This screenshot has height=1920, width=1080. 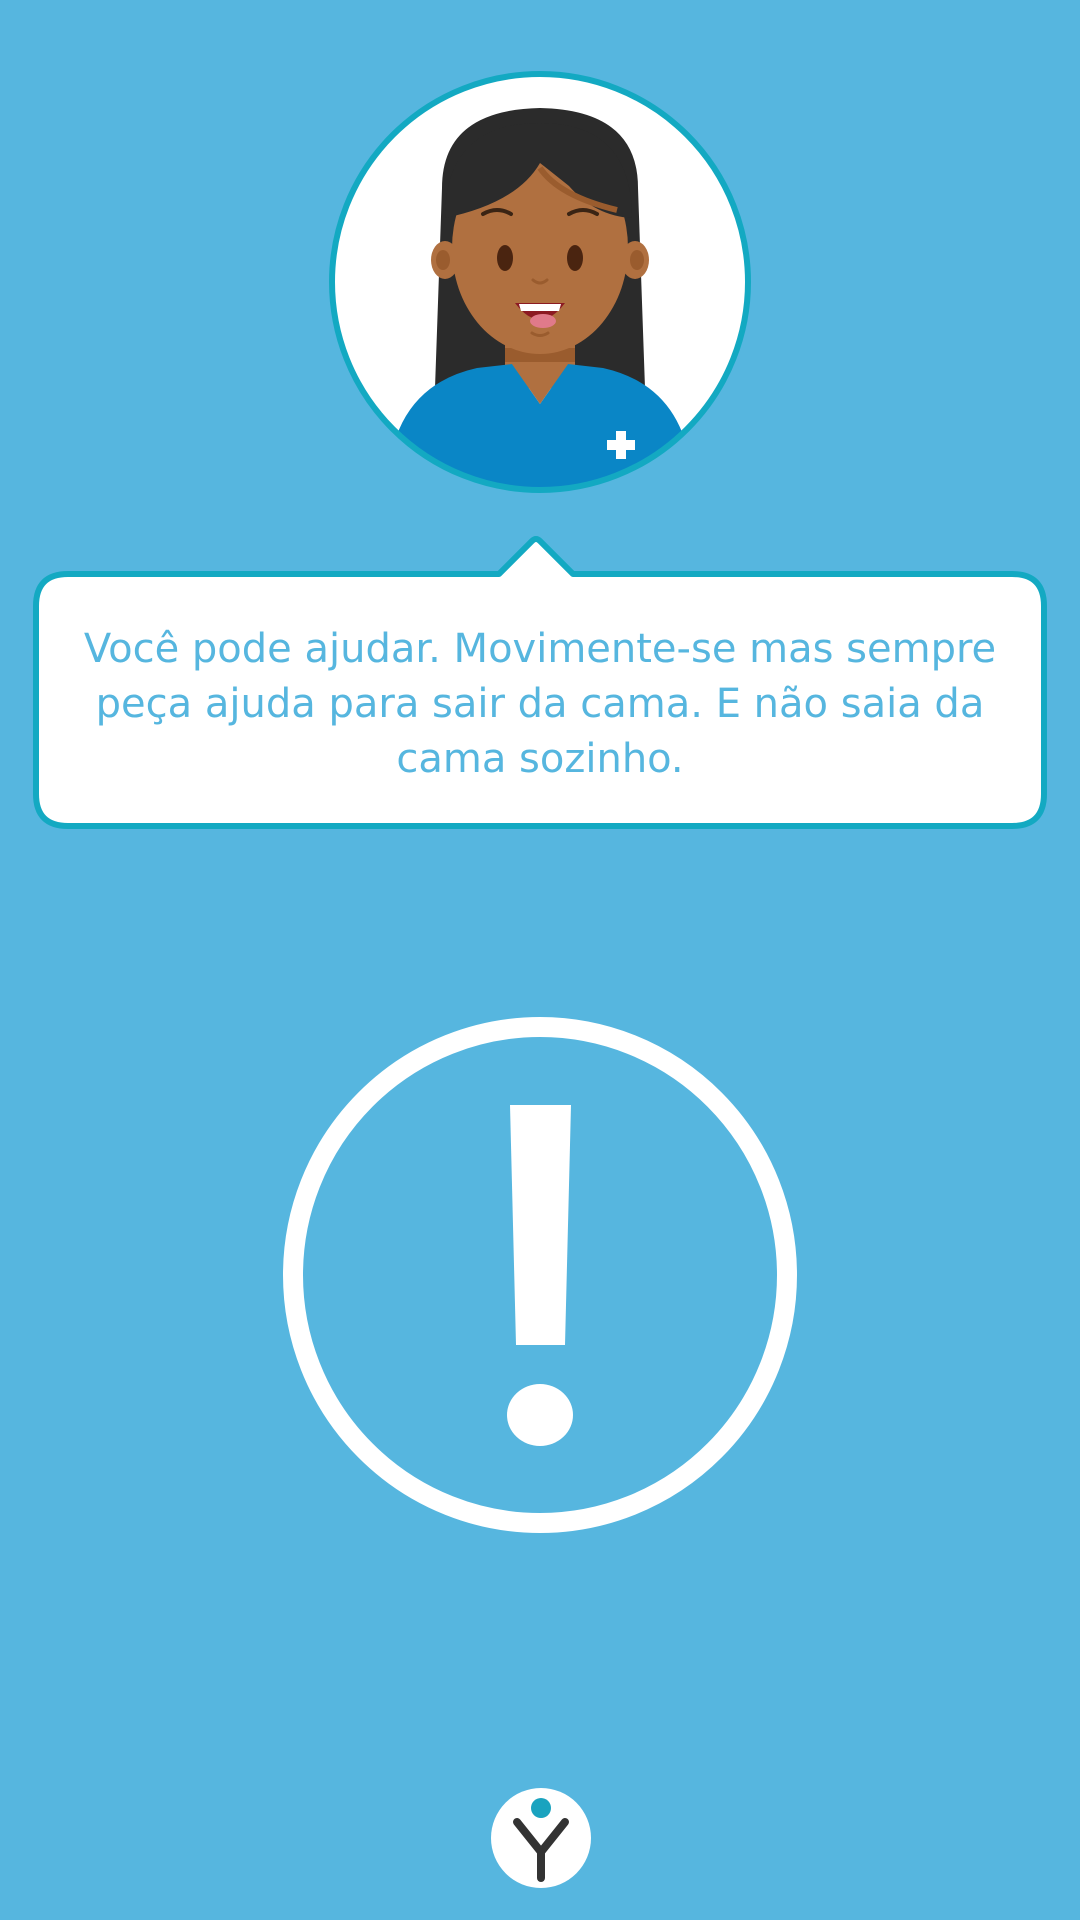 I want to click on left-eye, so click(x=505, y=258).